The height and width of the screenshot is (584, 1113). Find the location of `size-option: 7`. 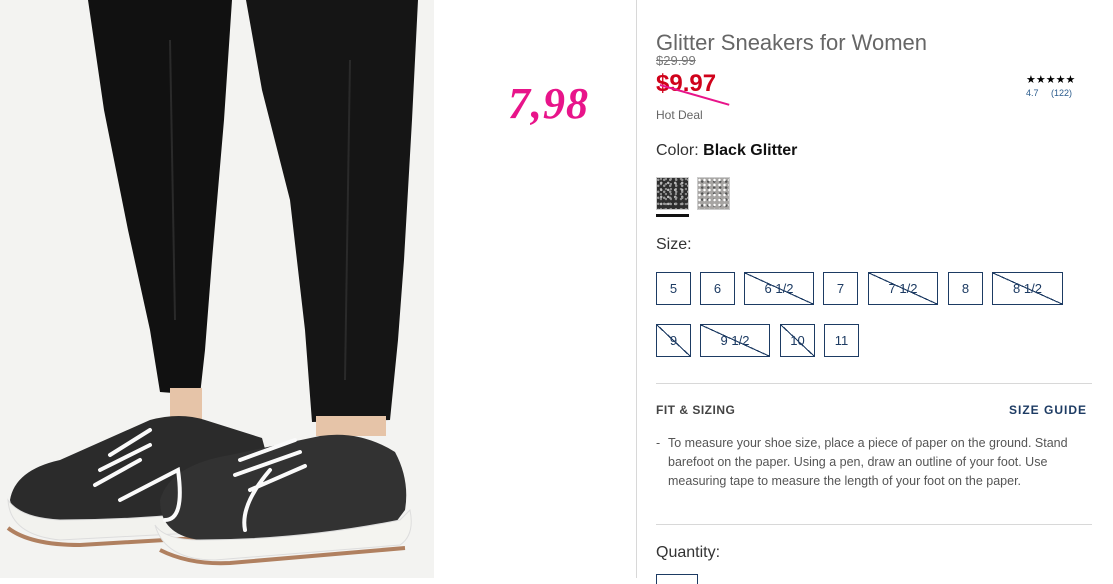

size-option: 7 is located at coordinates (840, 288).